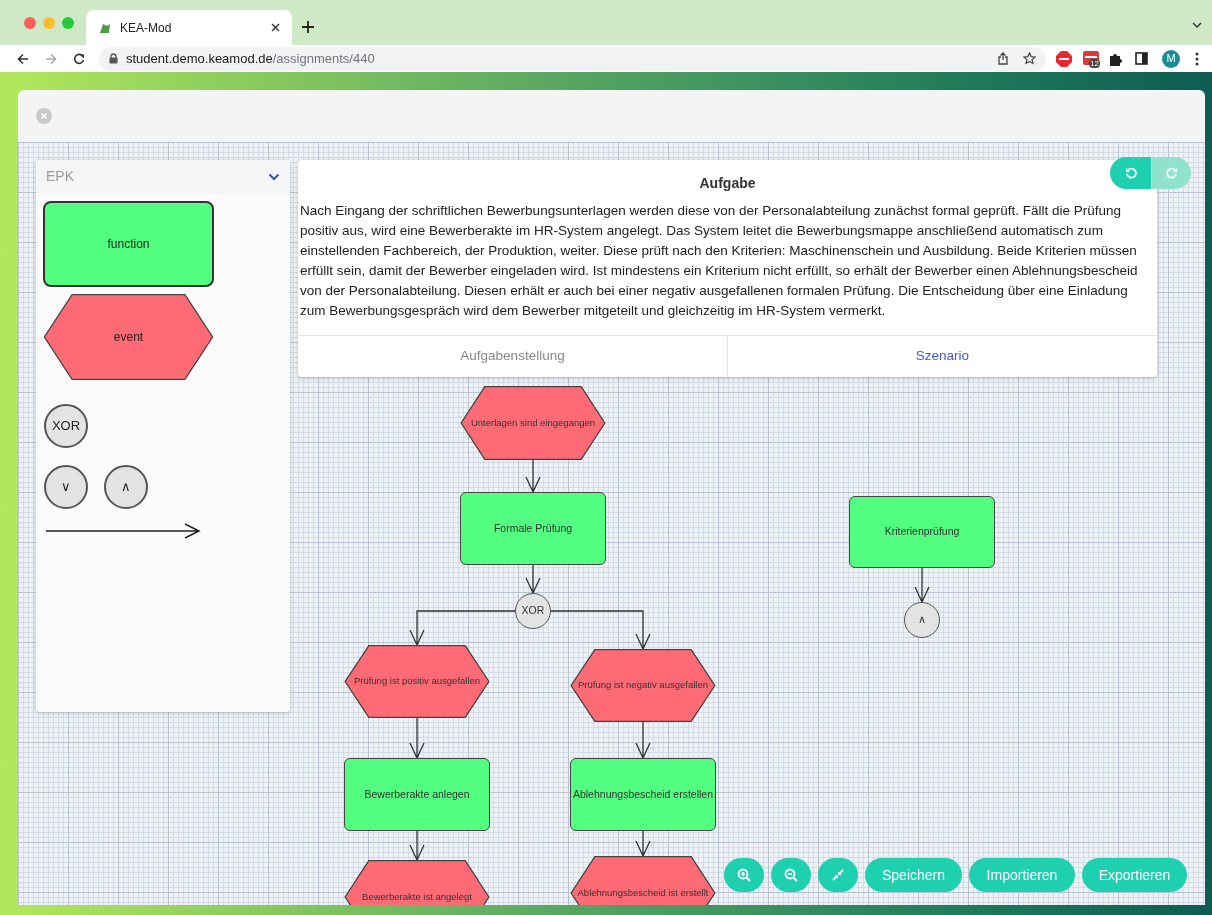 This screenshot has height=915, width=1212. Describe the element at coordinates (942, 356) in the screenshot. I see `task-tab: Szenario` at that location.